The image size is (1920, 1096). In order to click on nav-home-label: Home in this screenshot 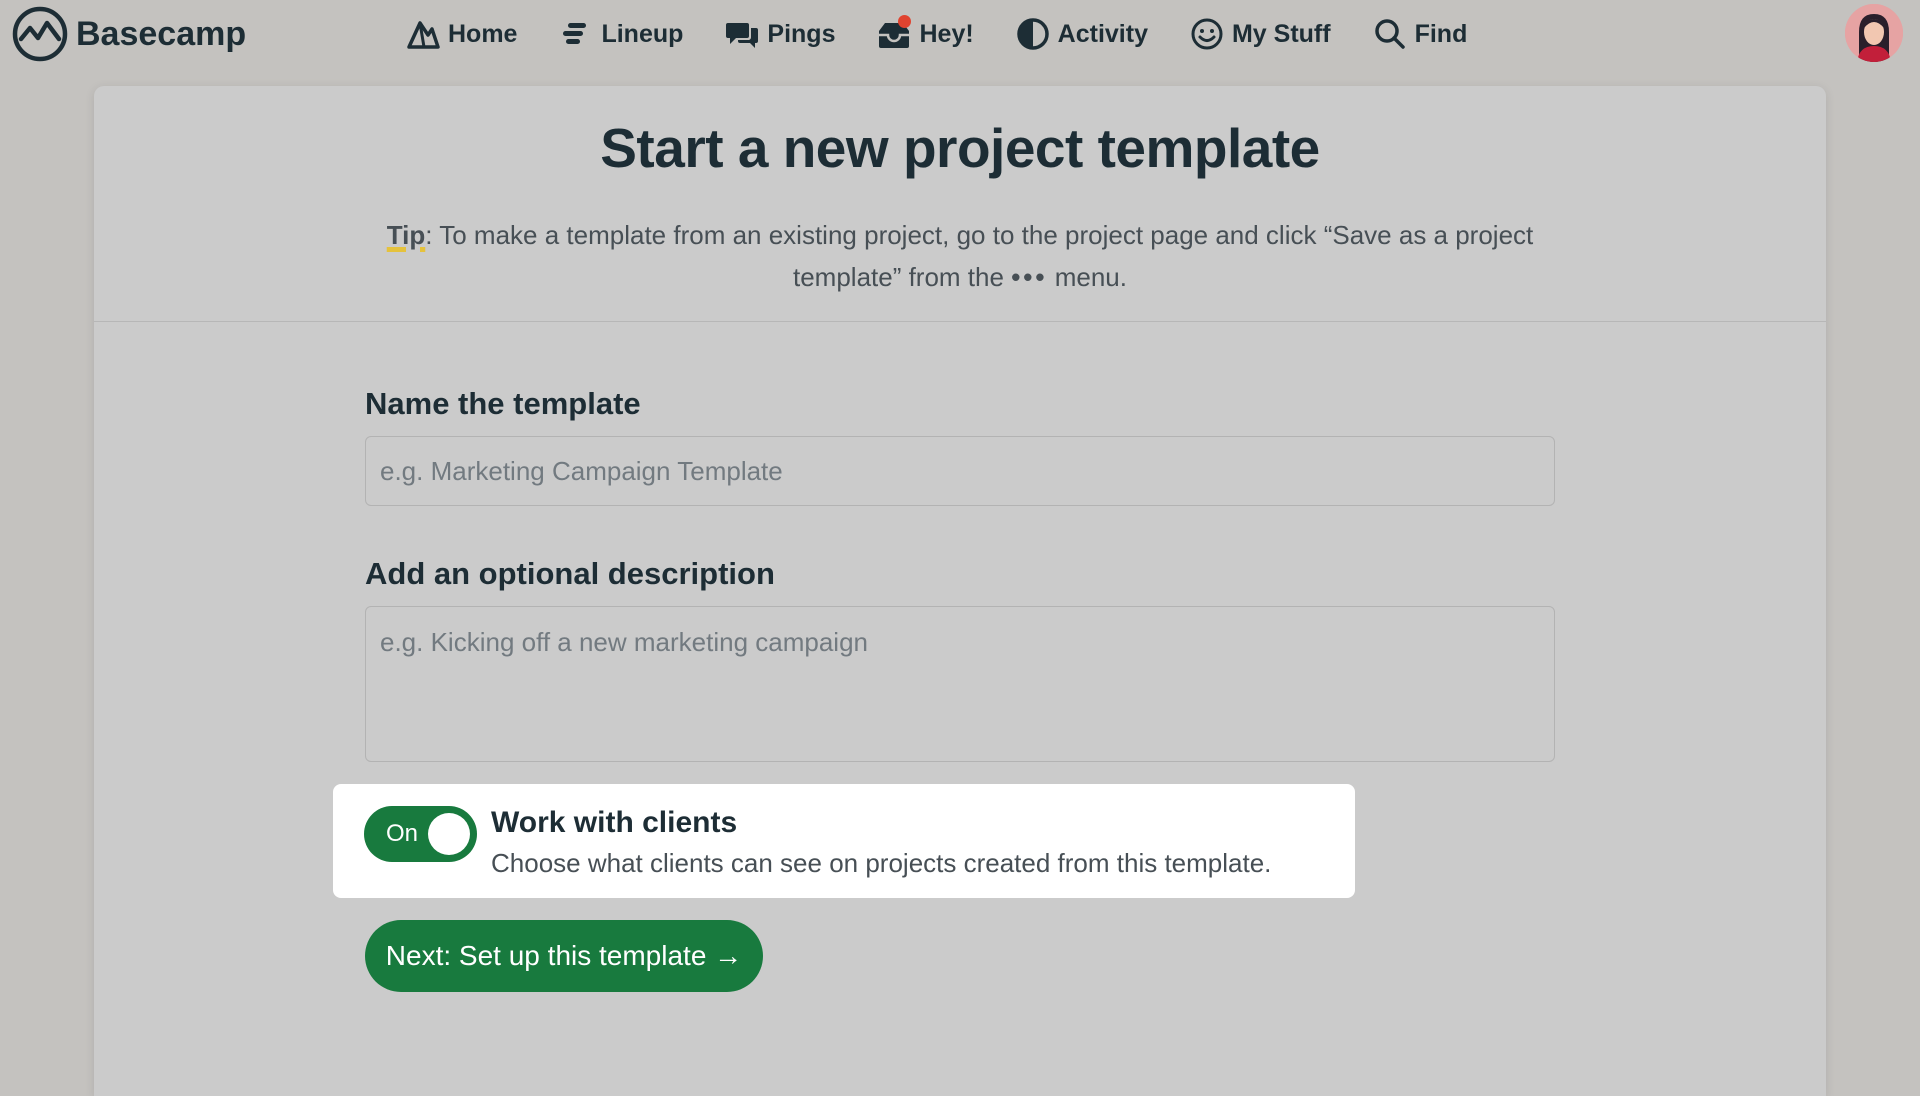, I will do `click(483, 33)`.